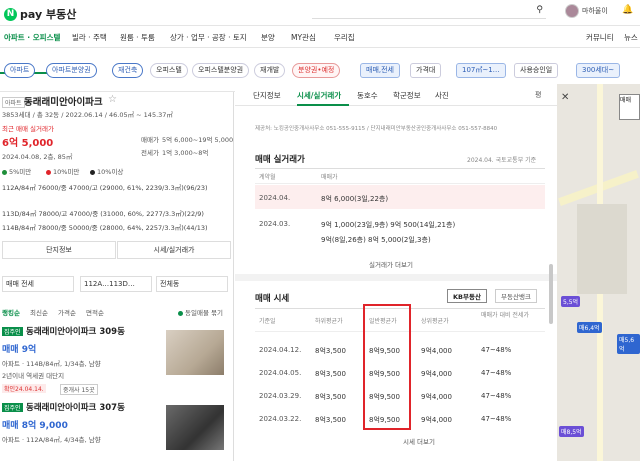 Image resolution: width=640 pixels, height=461 pixels. I want to click on trade-table-header, so click(400, 176).